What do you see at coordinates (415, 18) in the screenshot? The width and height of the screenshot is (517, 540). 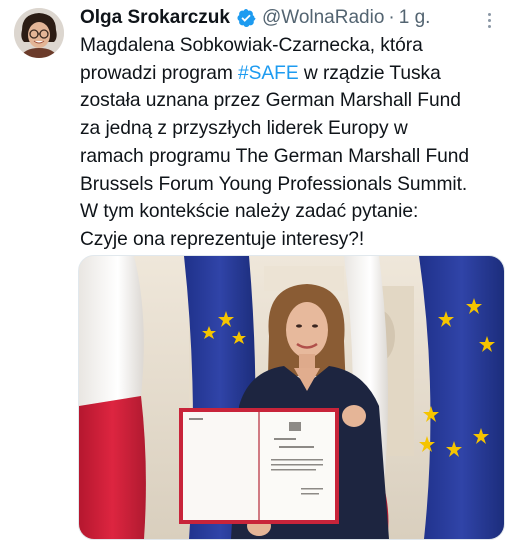 I see `tweet-timestamp: 1 g.` at bounding box center [415, 18].